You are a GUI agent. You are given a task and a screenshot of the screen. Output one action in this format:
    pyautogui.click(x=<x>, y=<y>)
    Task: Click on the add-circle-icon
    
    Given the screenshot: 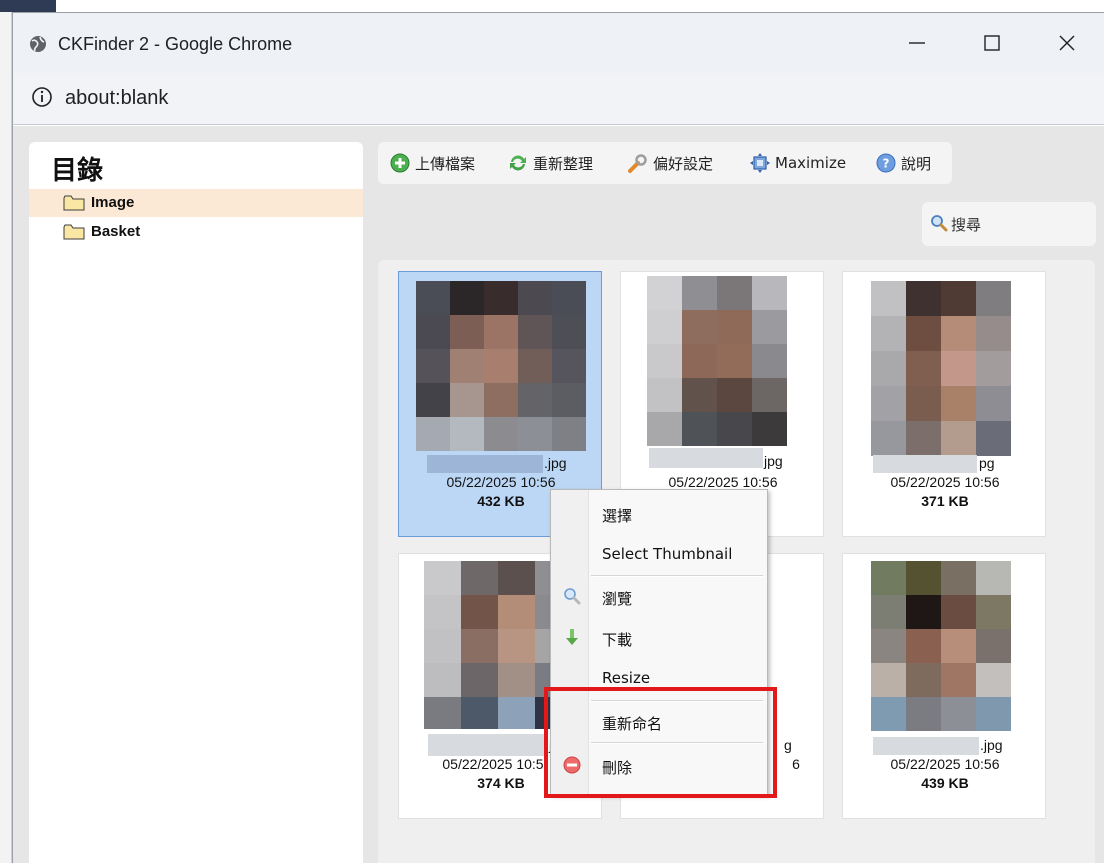 What is the action you would take?
    pyautogui.click(x=400, y=163)
    